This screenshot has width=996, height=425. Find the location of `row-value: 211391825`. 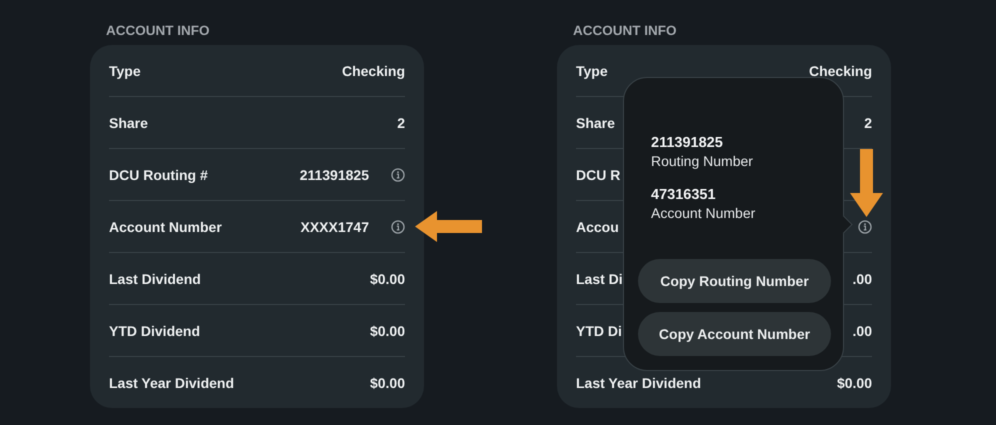

row-value: 211391825 is located at coordinates (334, 174).